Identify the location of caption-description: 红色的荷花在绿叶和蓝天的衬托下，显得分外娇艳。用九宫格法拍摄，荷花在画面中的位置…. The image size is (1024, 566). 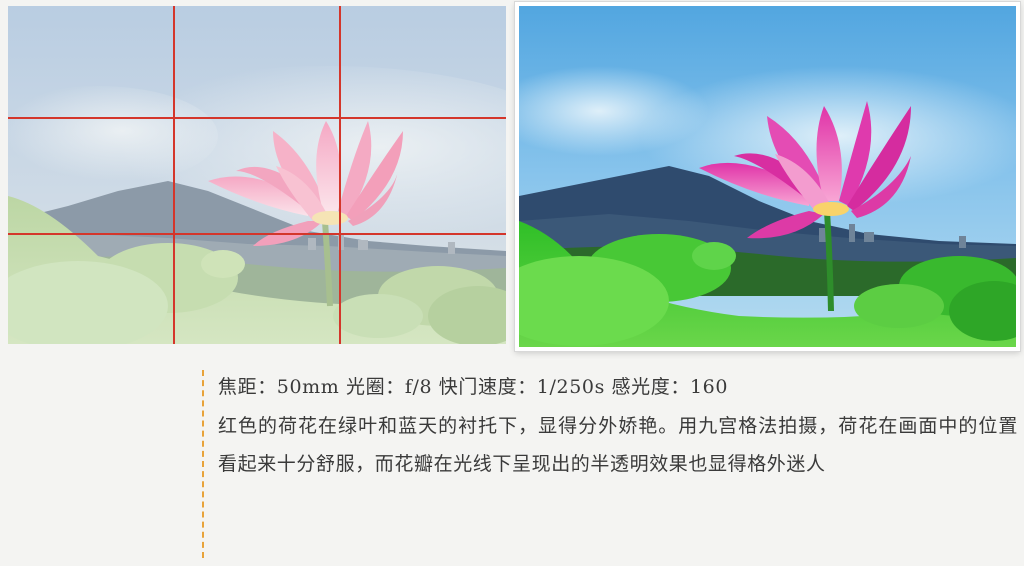
(618, 445).